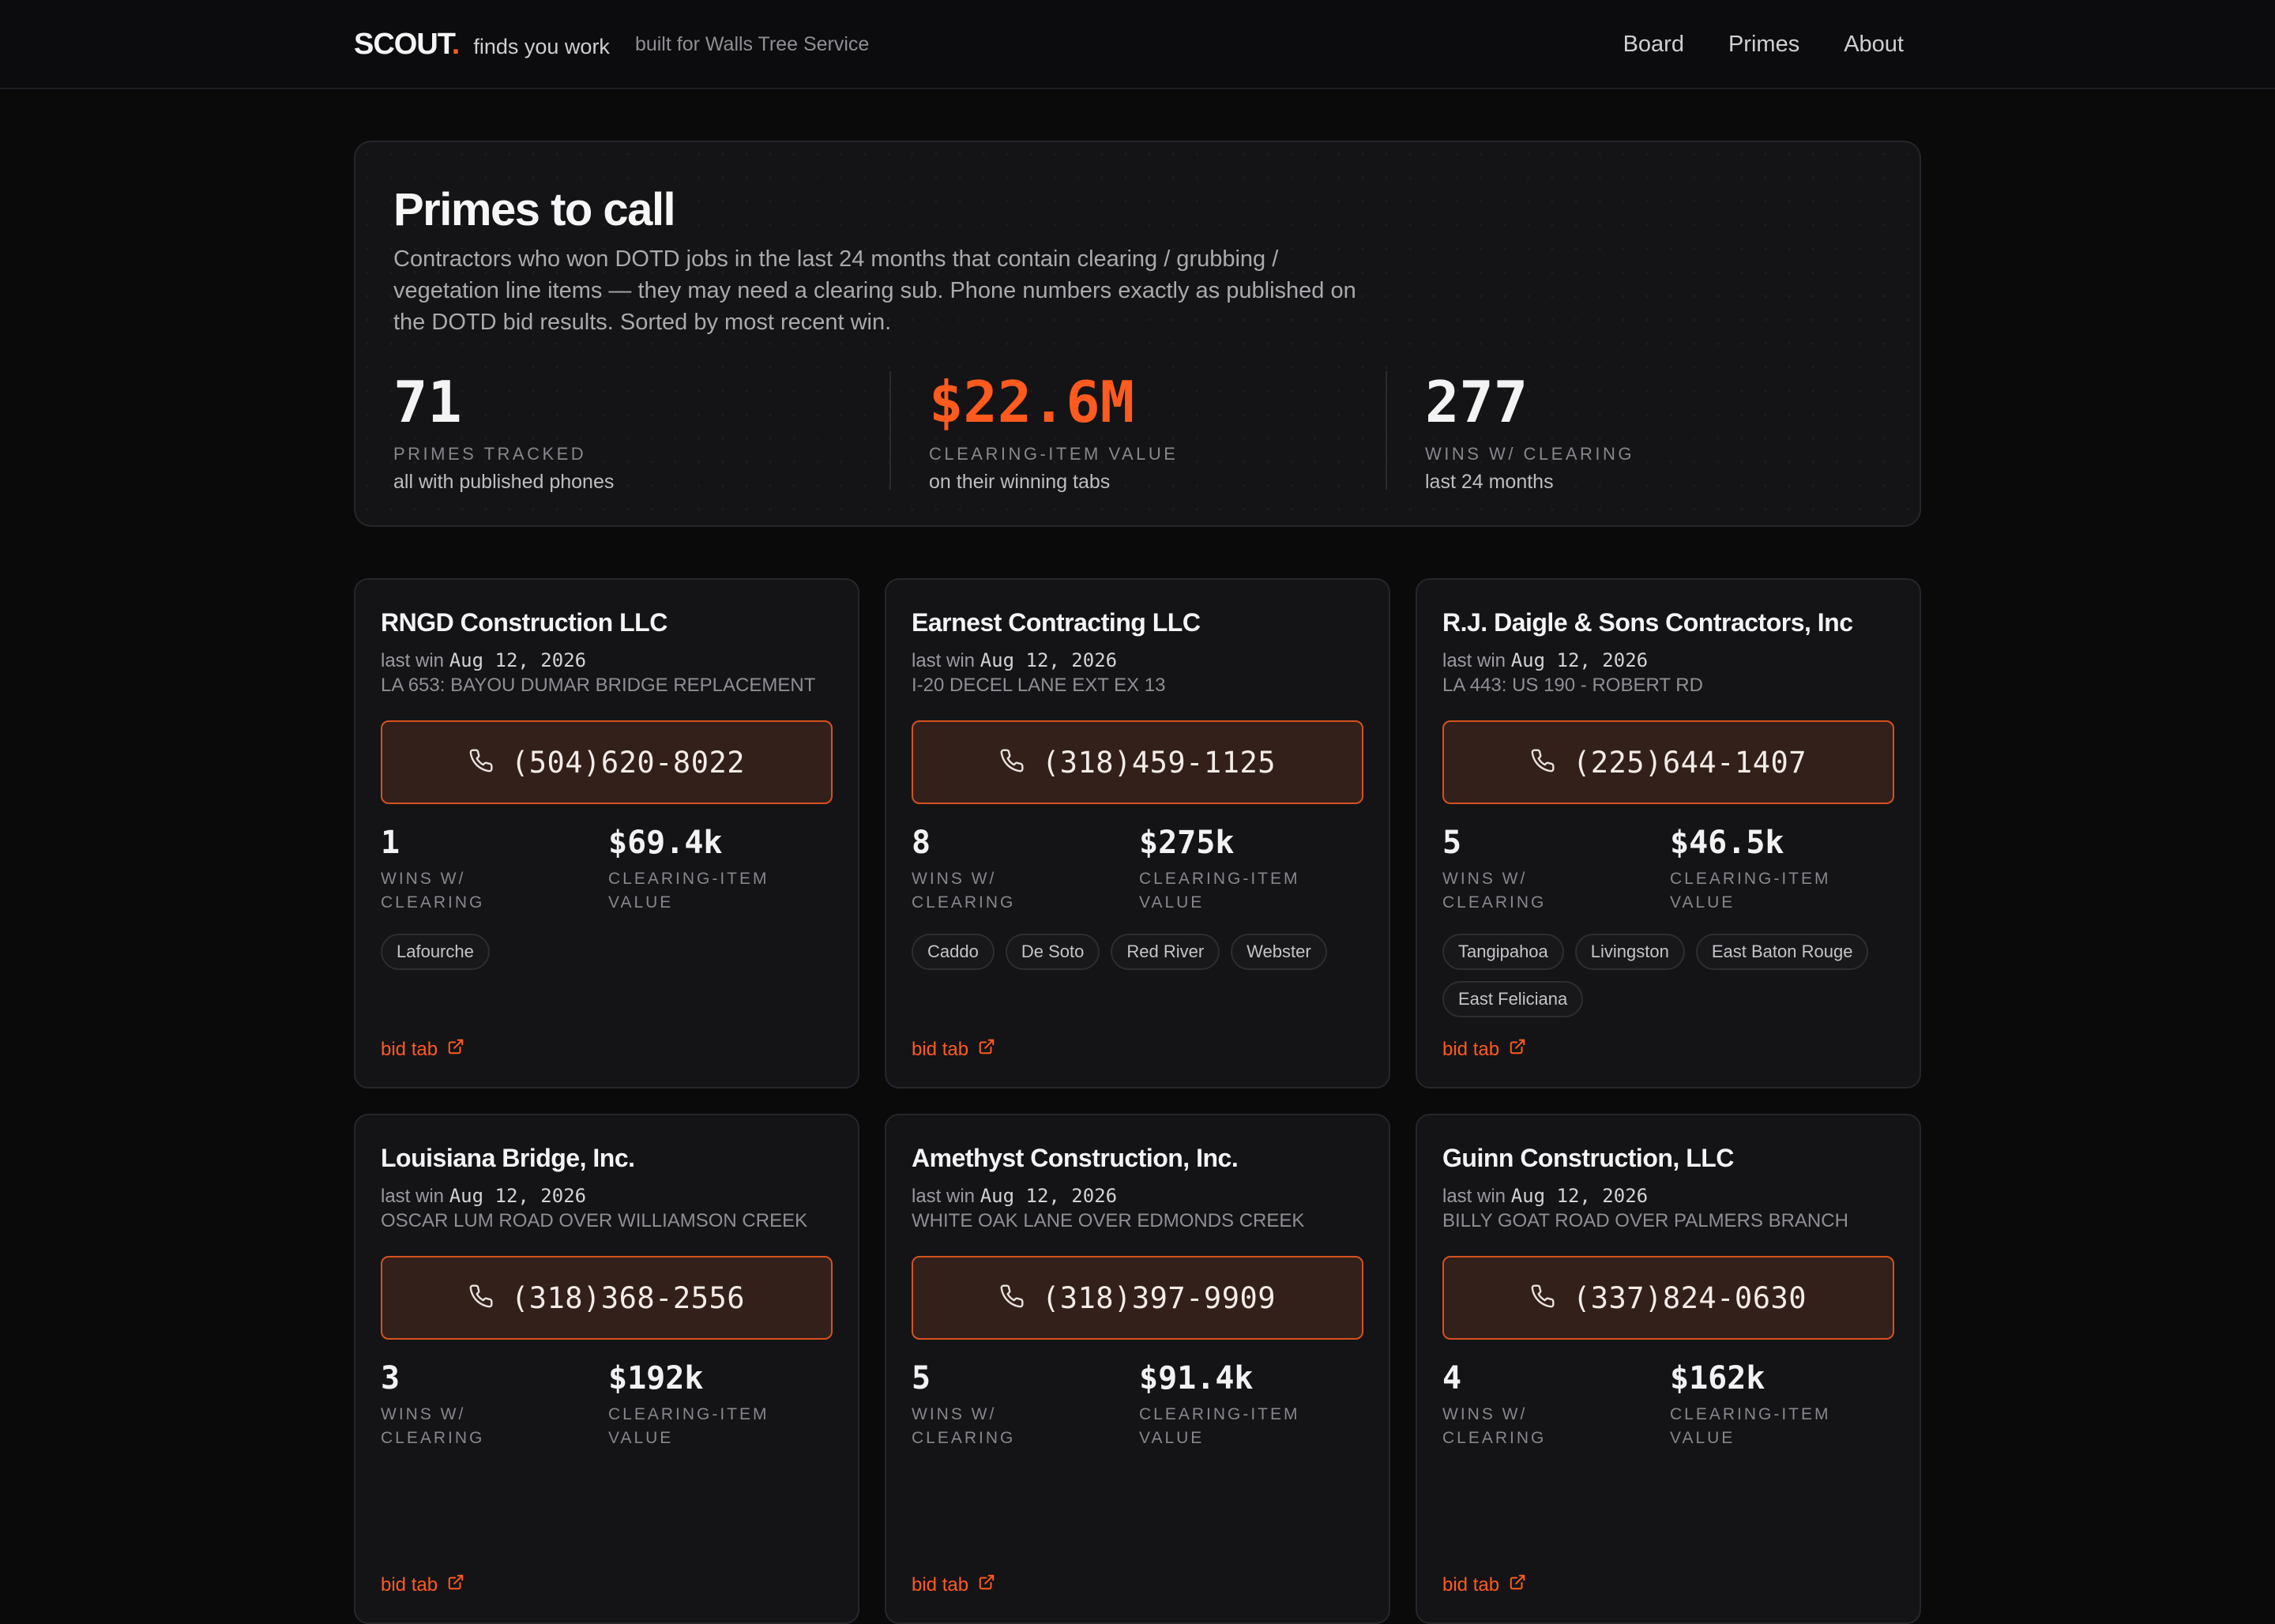  What do you see at coordinates (1196, 1378) in the screenshot?
I see `clearing-value: $91.4k` at bounding box center [1196, 1378].